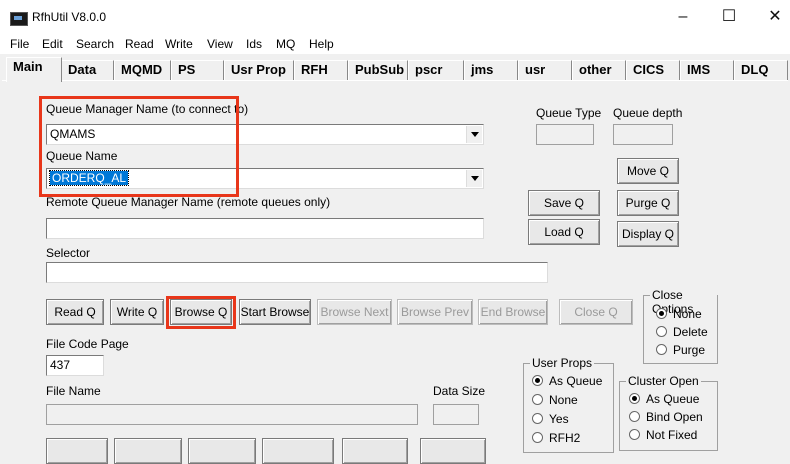  I want to click on close-option-delete: Delete, so click(682, 332).